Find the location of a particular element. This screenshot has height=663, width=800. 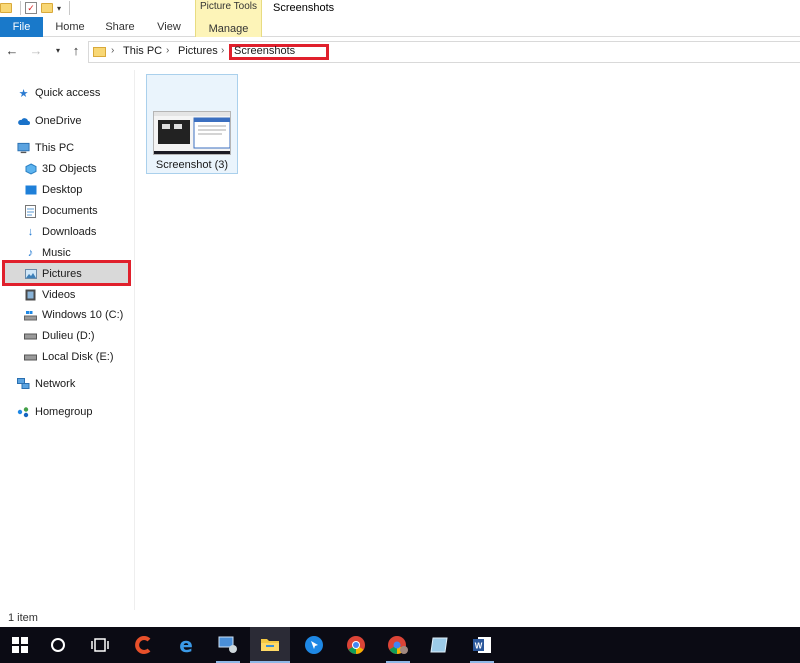

sidebar-item-network: Network is located at coordinates (46, 384).